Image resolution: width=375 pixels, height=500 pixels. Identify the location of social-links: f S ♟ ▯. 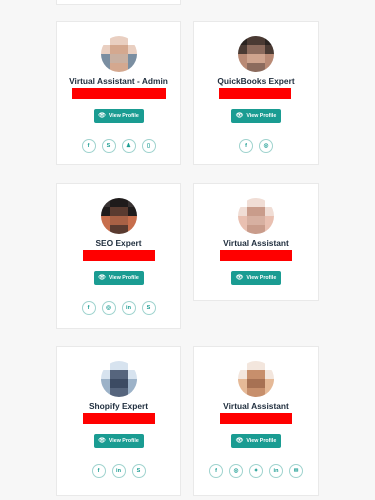
(118, 146).